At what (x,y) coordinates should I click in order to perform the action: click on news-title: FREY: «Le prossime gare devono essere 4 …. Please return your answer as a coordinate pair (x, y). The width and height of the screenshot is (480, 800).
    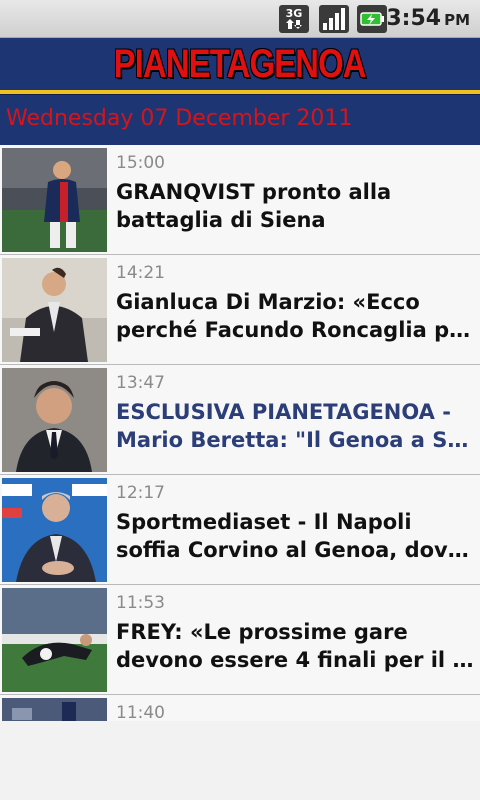
    Looking at the image, I should click on (295, 646).